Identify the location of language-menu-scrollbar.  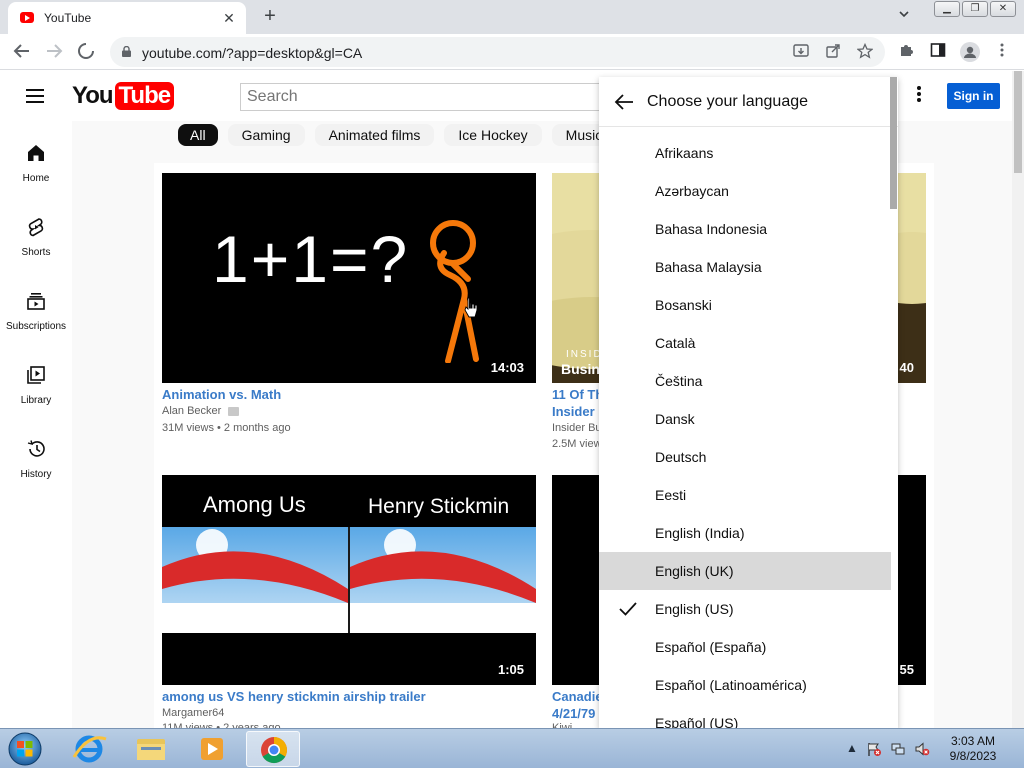
(893, 143).